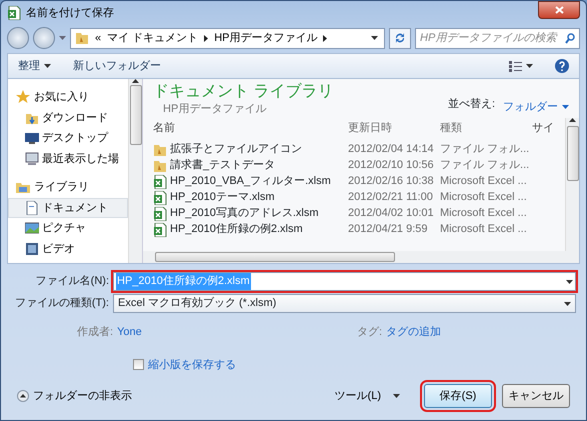  I want to click on file-date: 2012/04/02 10:01, so click(391, 214).